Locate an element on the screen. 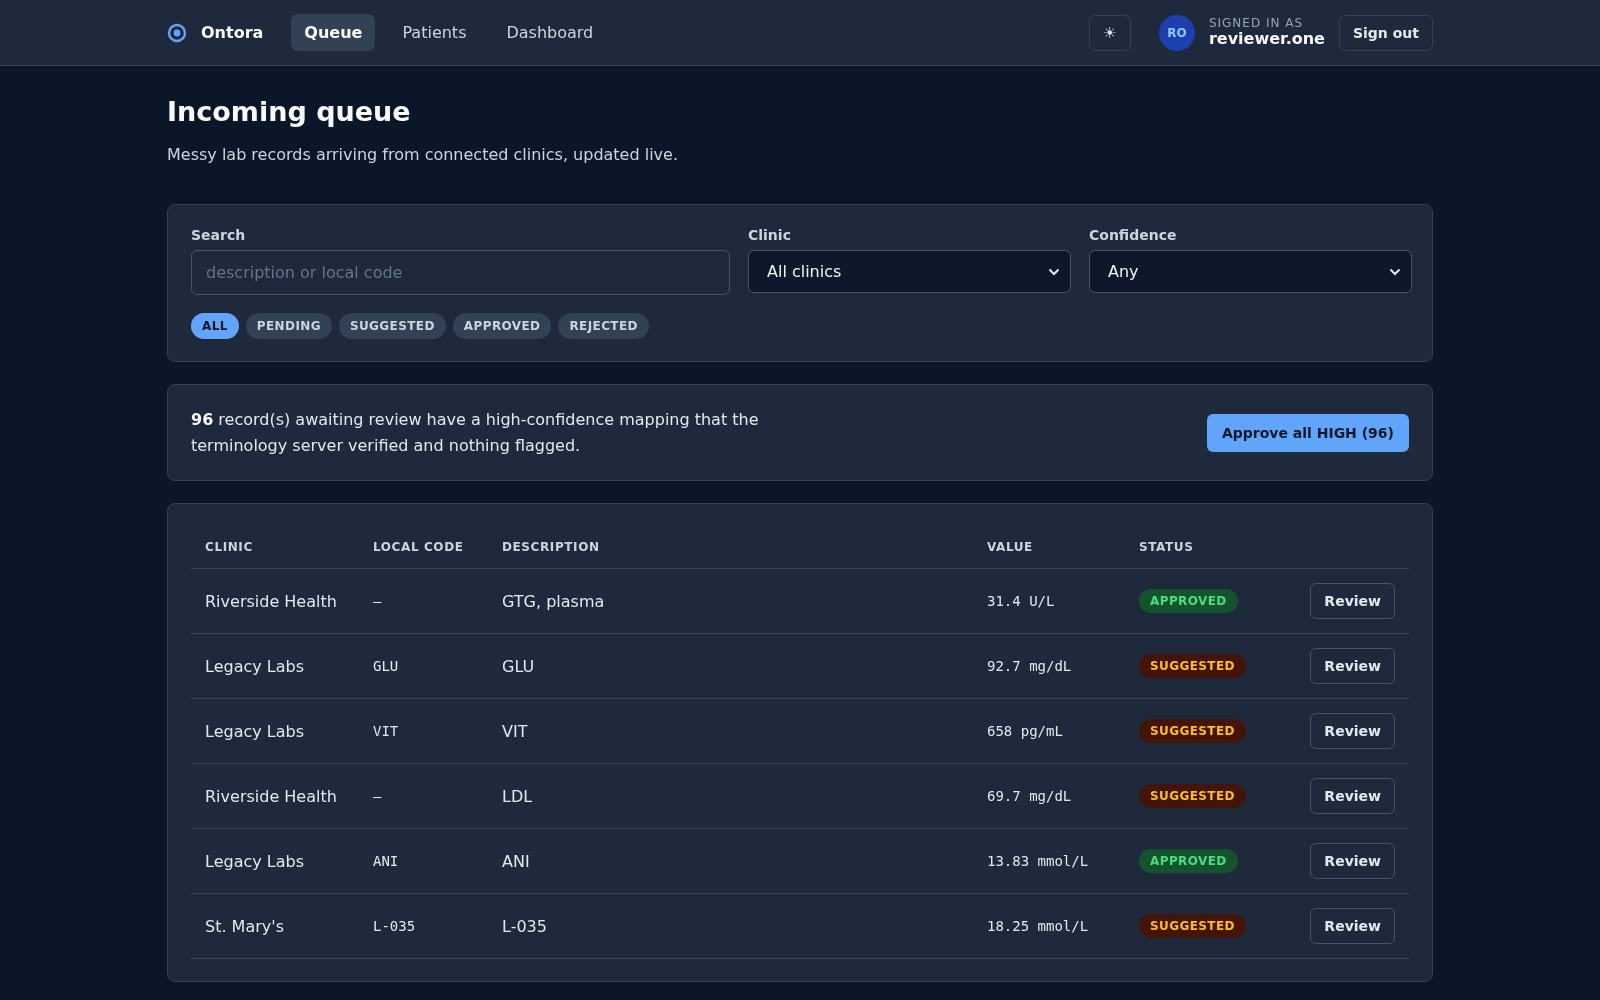 The width and height of the screenshot is (1600, 1000). status-filter-chip: ALL is located at coordinates (215, 326).